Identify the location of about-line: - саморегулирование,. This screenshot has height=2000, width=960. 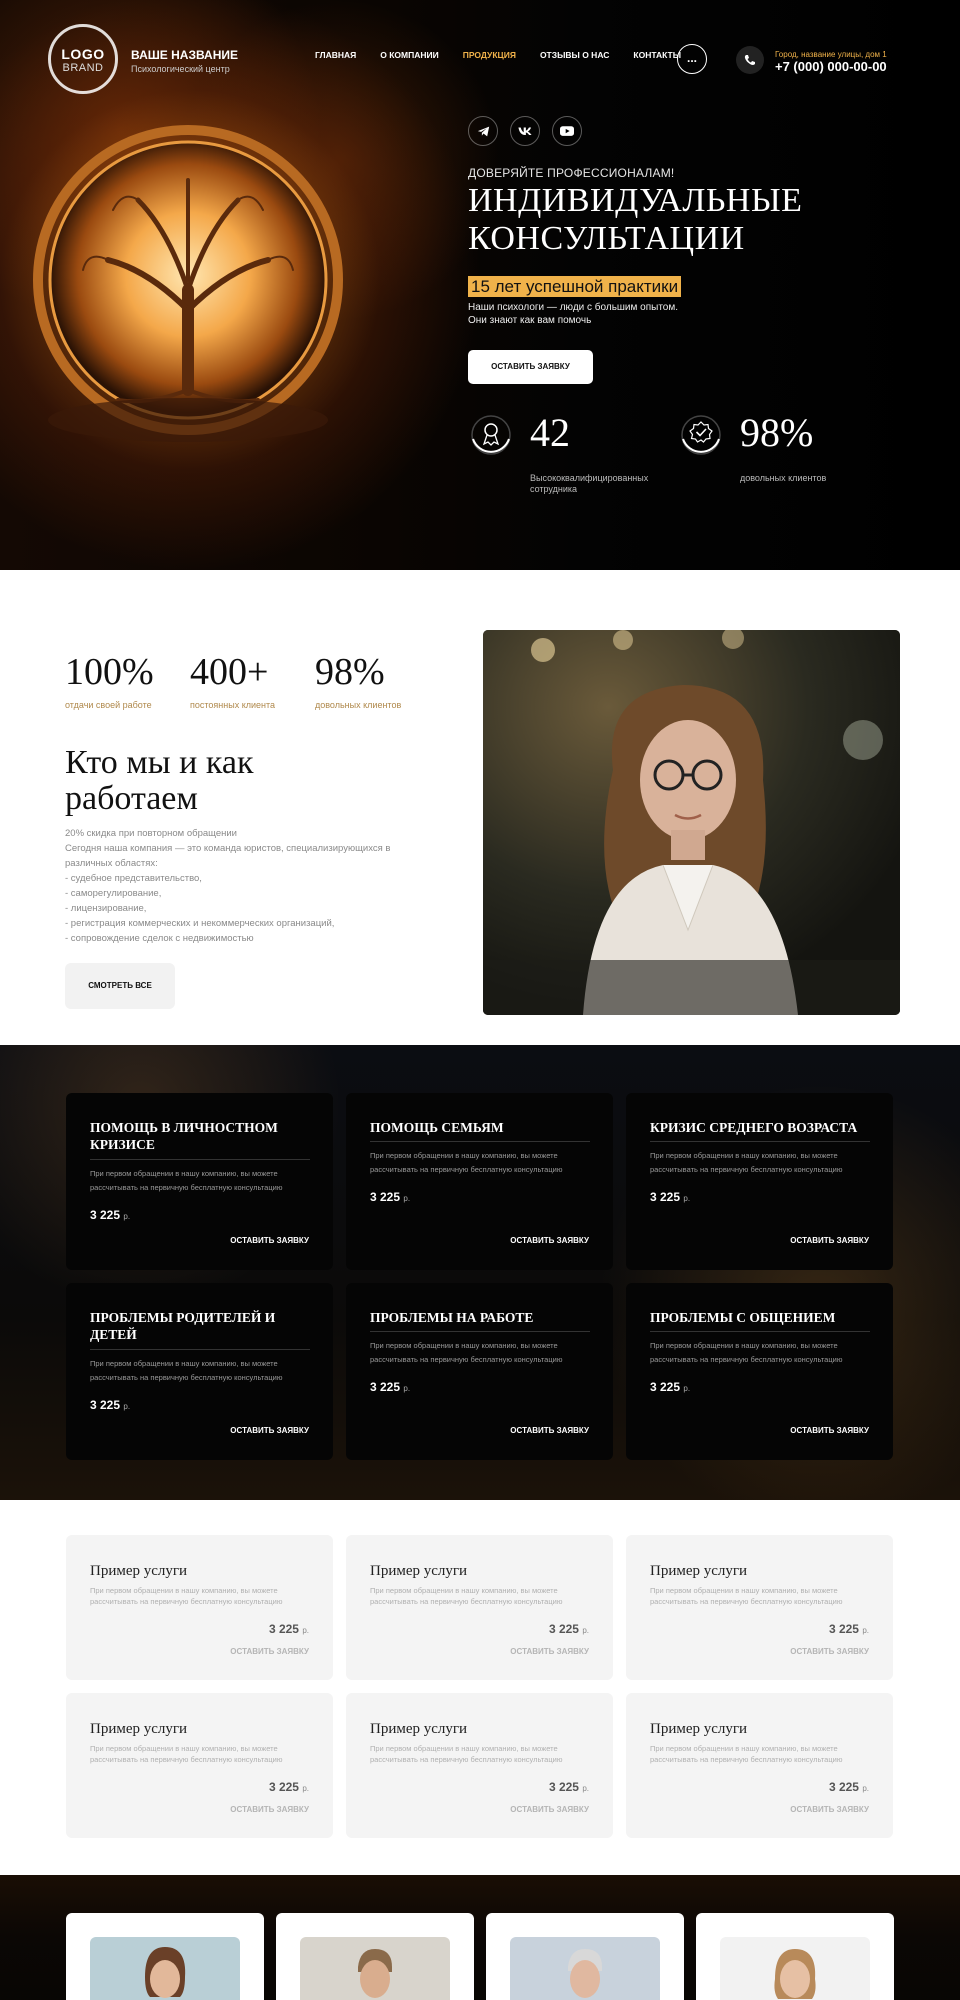
(113, 893).